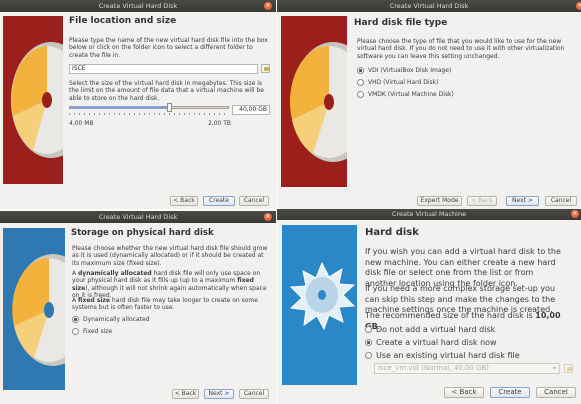  I want to click on option-existing-disk: Use an existing virtual hard disk file, so click(442, 355).